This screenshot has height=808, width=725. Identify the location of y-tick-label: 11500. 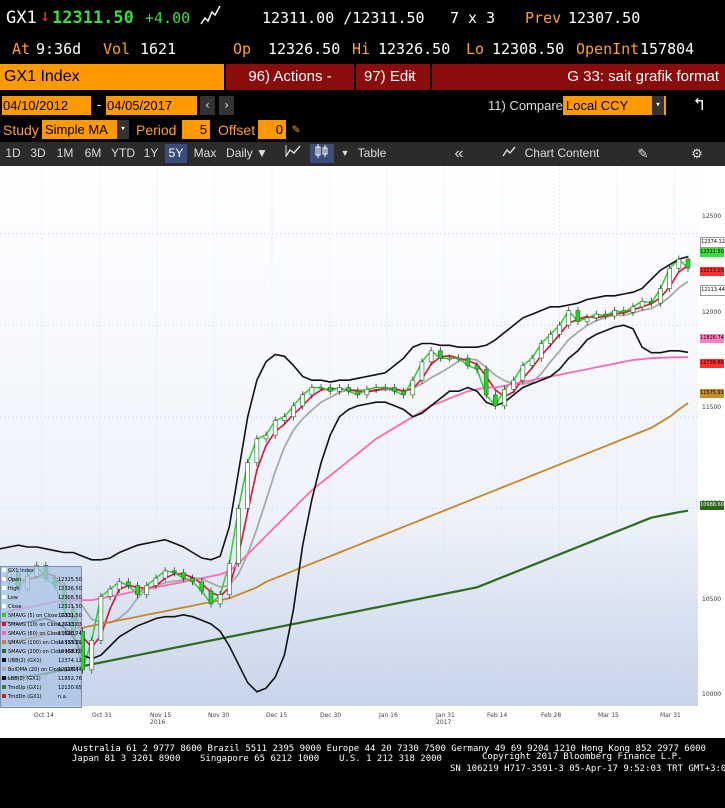
(712, 407).